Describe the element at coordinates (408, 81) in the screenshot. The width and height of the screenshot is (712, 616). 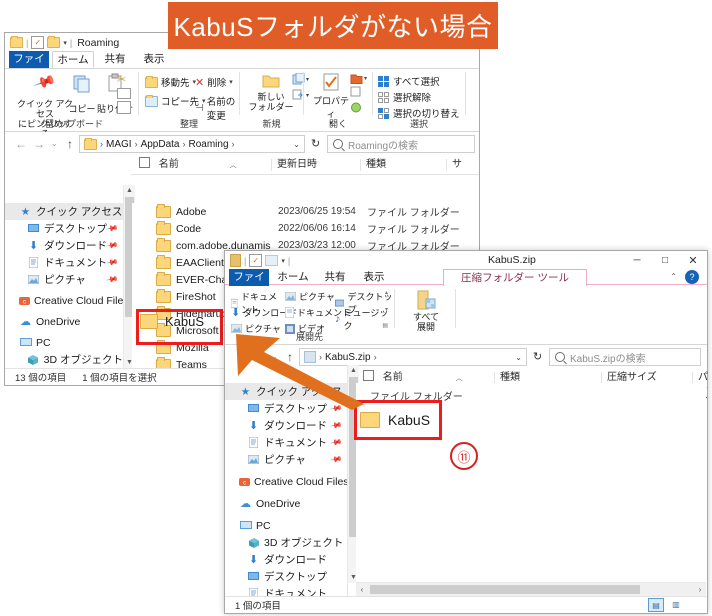
I see `select-all-button: すべて選択` at that location.